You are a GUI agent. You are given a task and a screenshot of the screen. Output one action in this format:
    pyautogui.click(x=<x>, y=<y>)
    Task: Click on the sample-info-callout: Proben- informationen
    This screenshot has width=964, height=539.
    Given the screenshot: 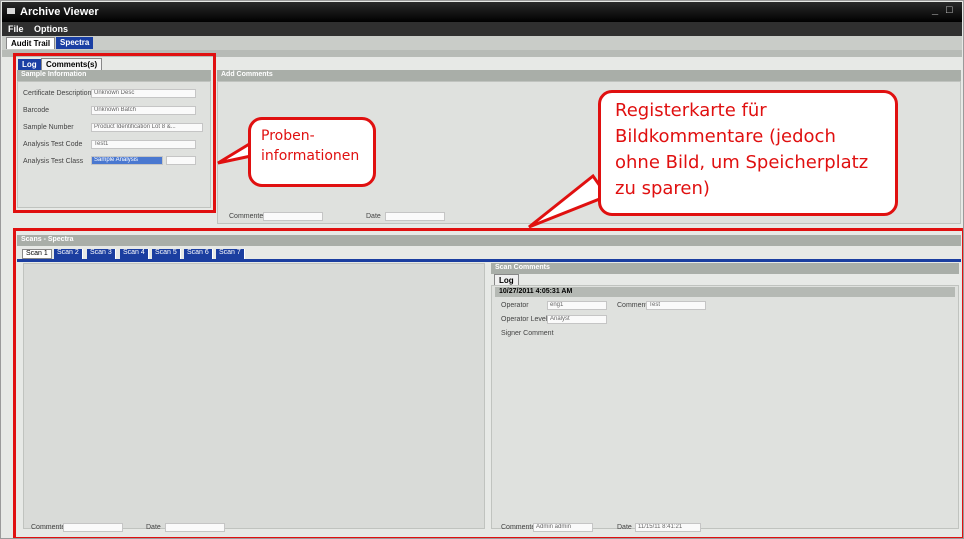 What is the action you would take?
    pyautogui.click(x=312, y=152)
    